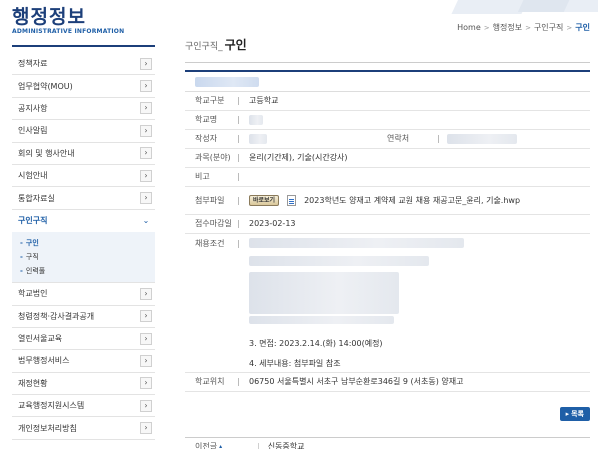 Image resolution: width=598 pixels, height=449 pixels. I want to click on sidebar-item: 공지사항 ›, so click(83, 109).